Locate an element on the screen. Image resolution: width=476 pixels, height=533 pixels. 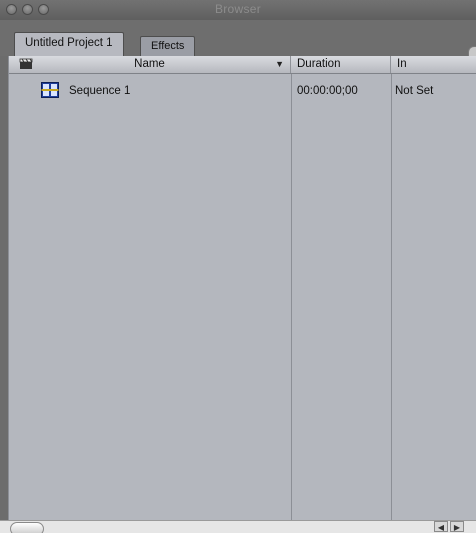
column-header-in: In is located at coordinates (433, 64).